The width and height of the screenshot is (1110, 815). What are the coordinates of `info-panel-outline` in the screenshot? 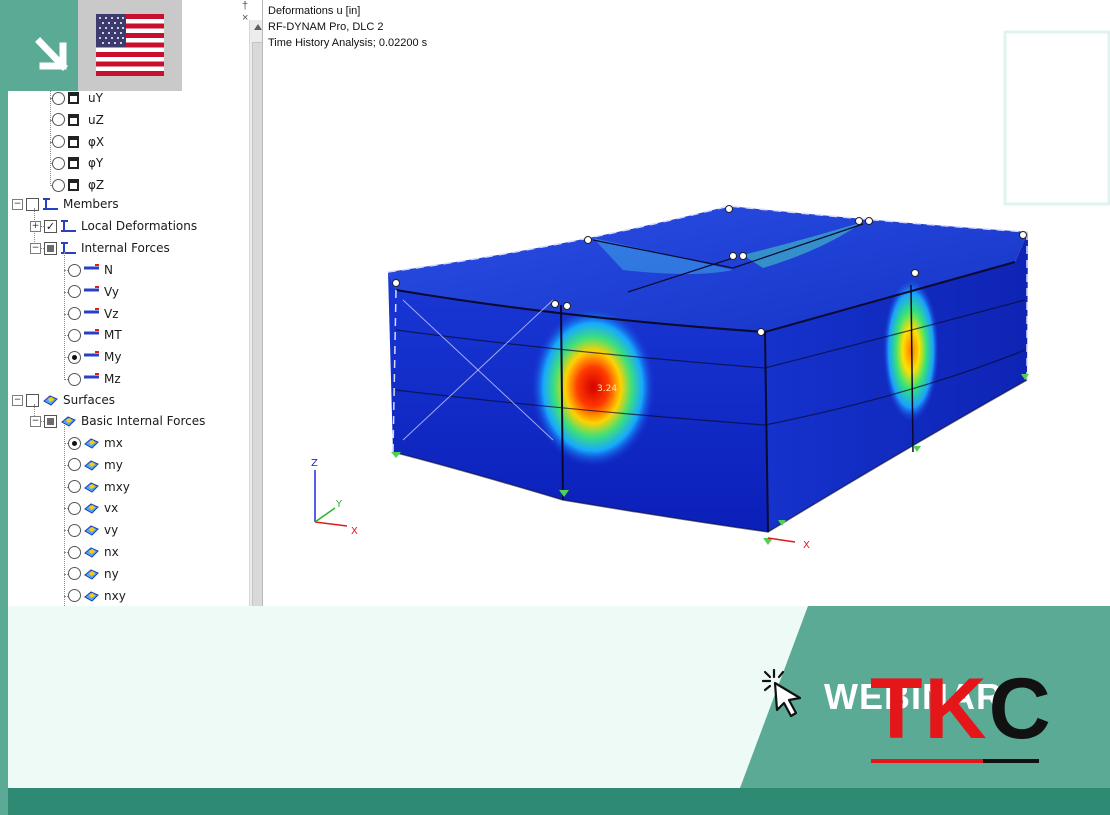 It's located at (1056, 118).